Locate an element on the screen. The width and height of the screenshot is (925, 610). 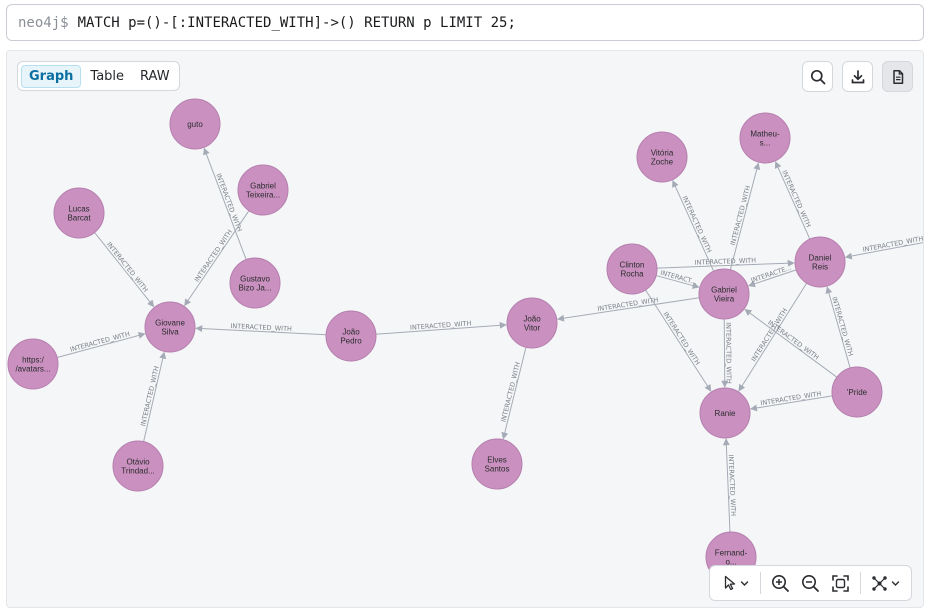
download-icon is located at coordinates (857, 76).